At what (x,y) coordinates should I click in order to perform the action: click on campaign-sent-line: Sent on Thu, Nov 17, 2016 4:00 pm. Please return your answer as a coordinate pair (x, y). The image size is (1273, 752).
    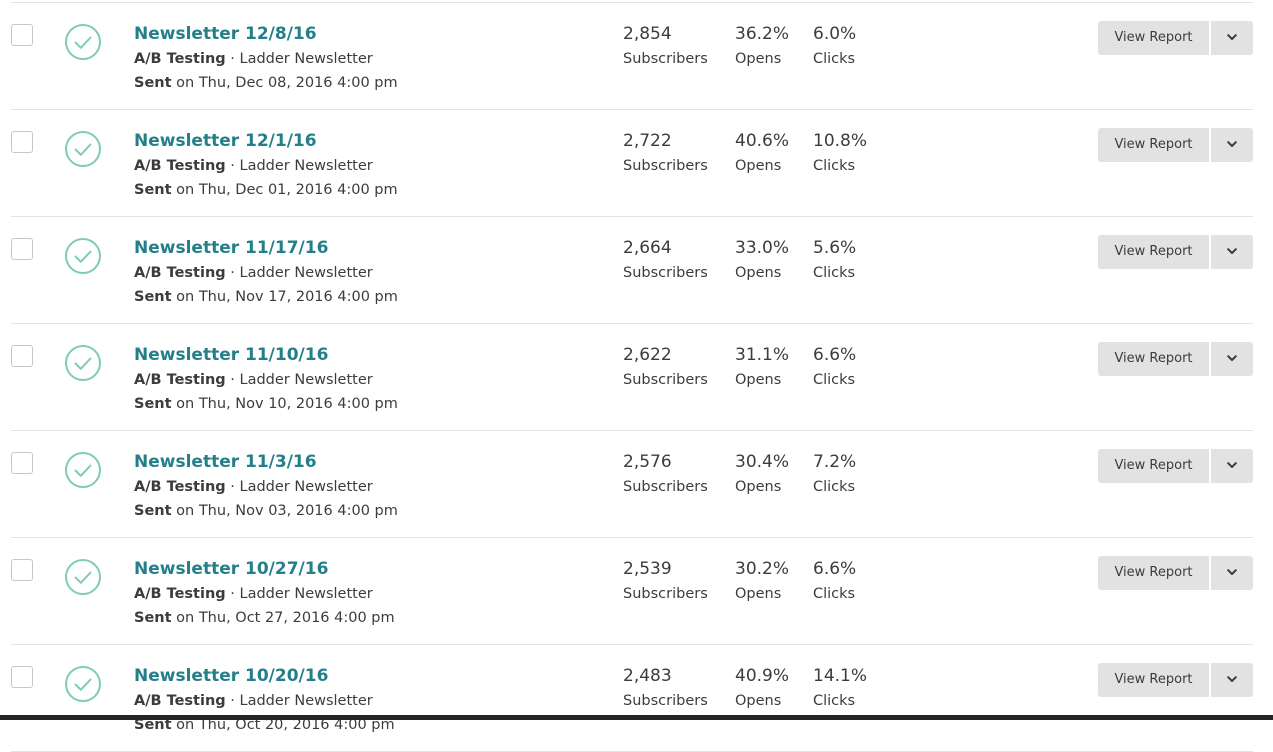
    Looking at the image, I should click on (266, 297).